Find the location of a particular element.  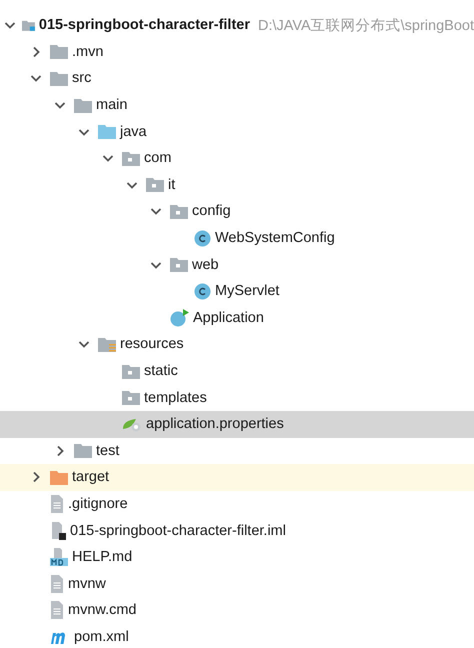

tree-row: application.properties is located at coordinates (237, 424).